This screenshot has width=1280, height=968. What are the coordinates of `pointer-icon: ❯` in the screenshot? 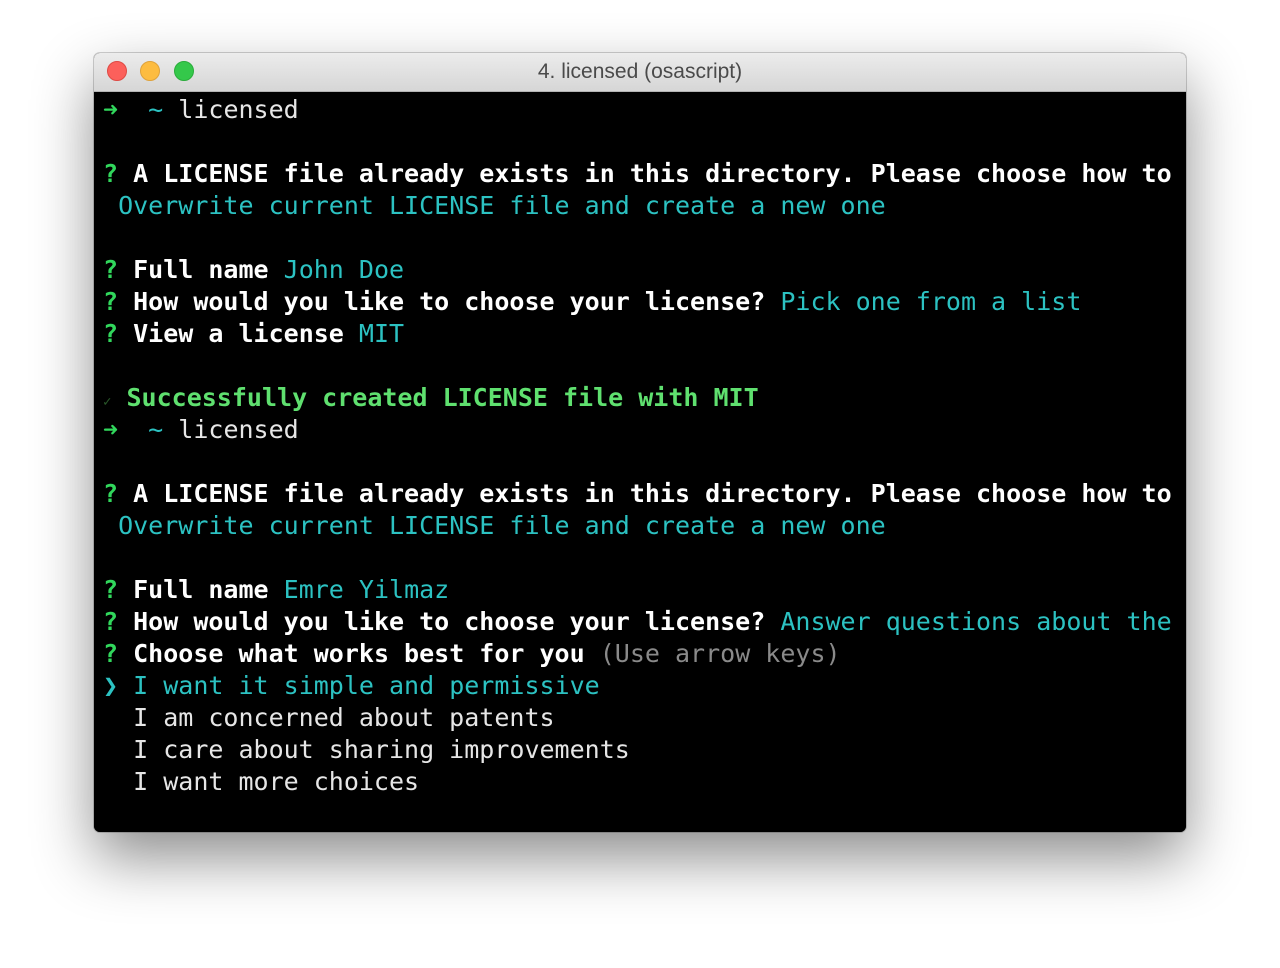 It's located at (111, 685).